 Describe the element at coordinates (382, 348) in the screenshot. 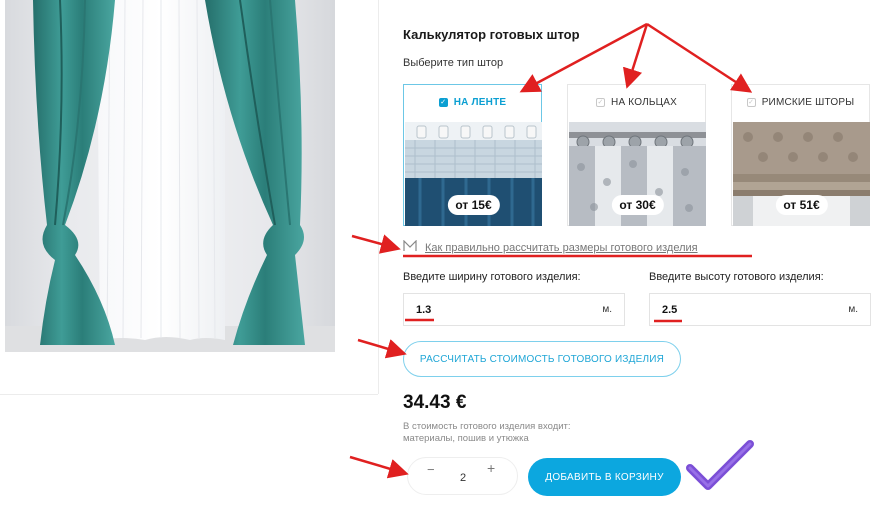

I see `arrow-to-calc` at that location.